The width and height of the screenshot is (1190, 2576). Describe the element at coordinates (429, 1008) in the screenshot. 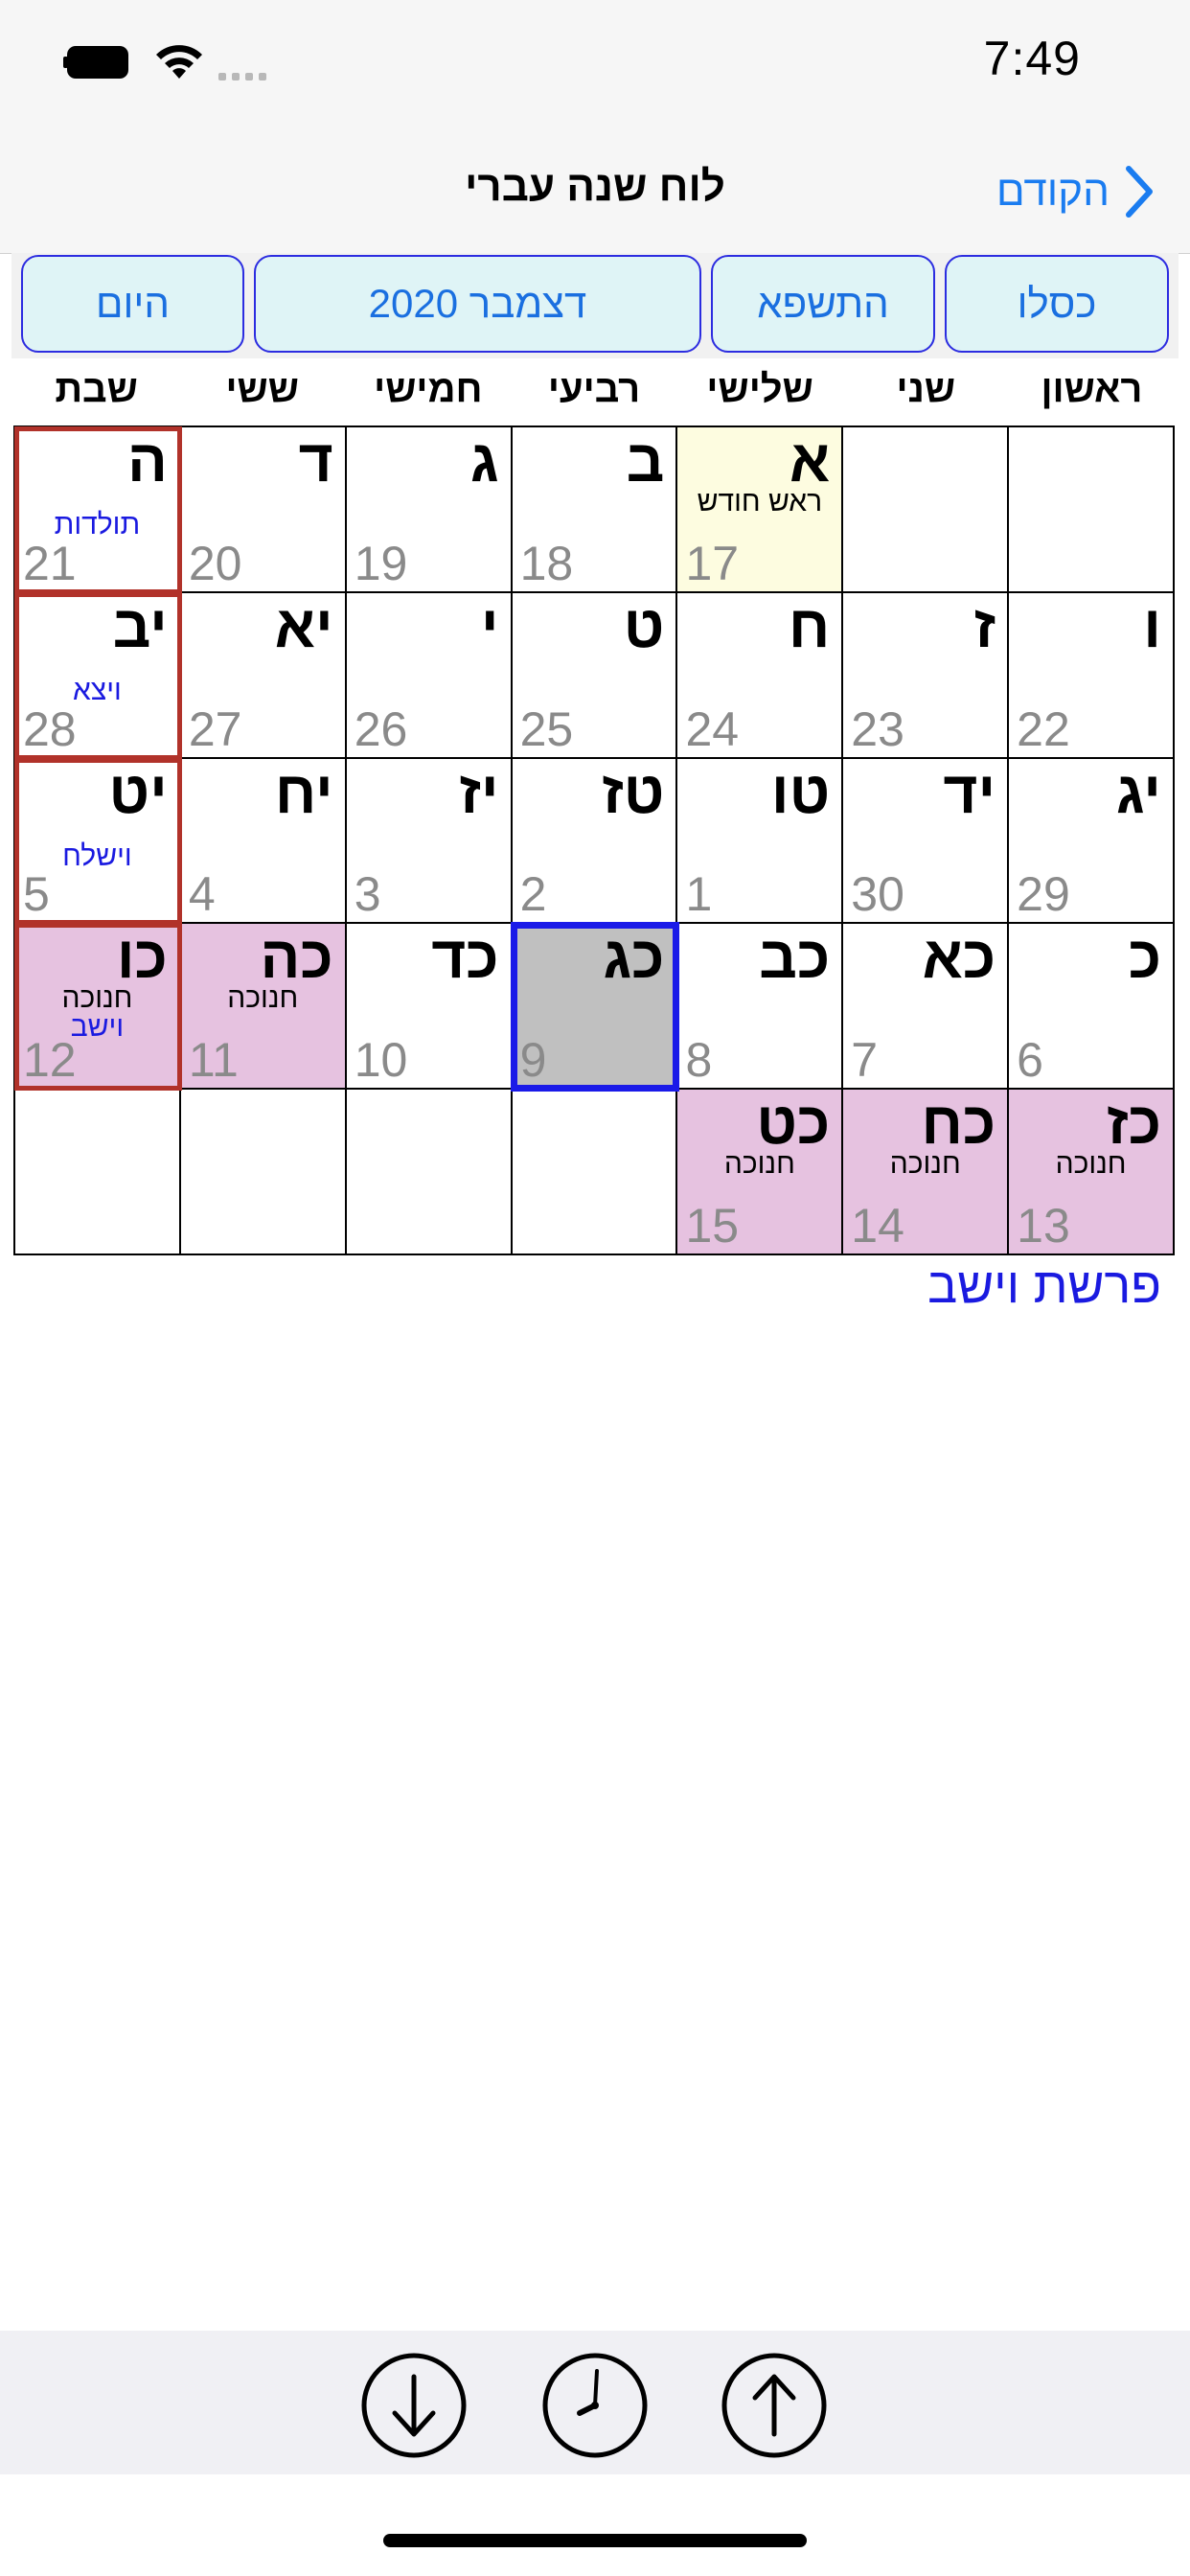

I see `calendar-day-cell: כד 10` at that location.